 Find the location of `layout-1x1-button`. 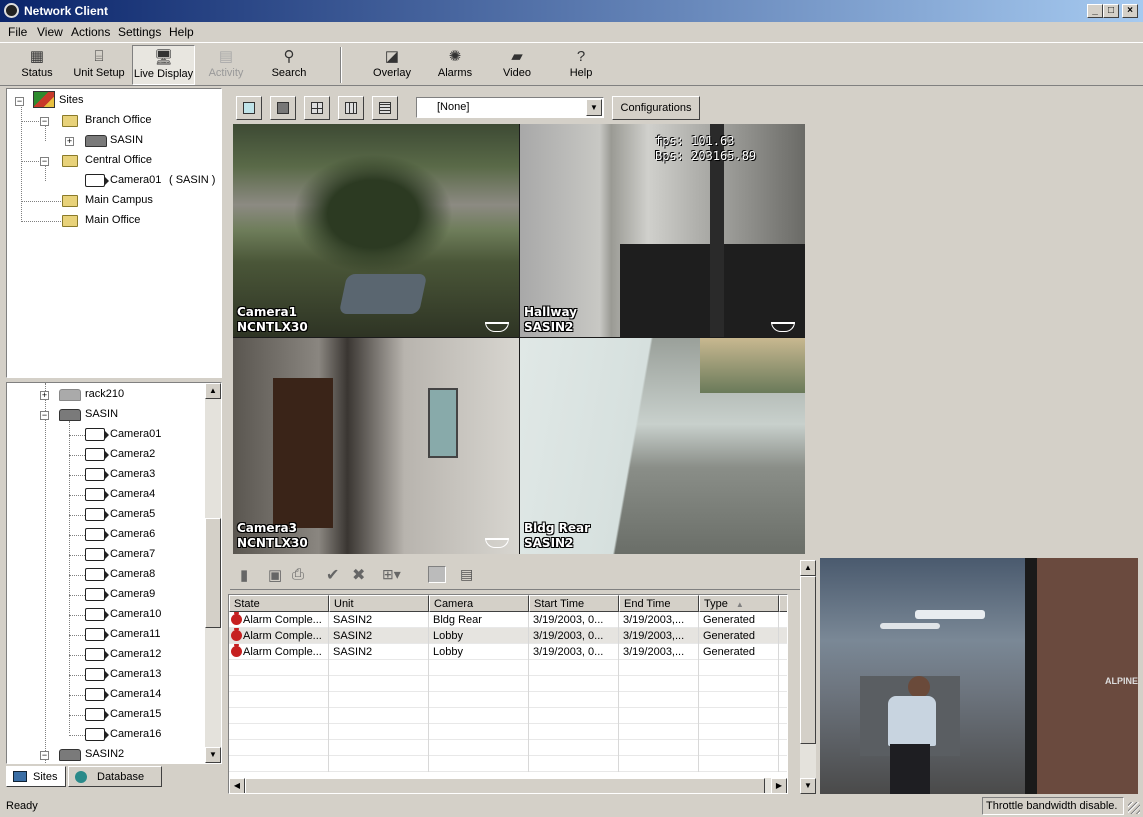

layout-1x1-button is located at coordinates (249, 108).